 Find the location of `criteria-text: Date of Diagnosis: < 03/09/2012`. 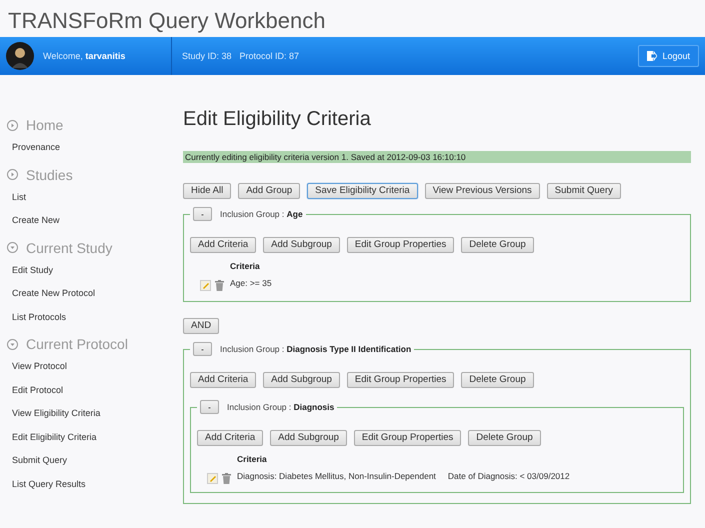

criteria-text: Date of Diagnosis: < 03/09/2012 is located at coordinates (509, 475).